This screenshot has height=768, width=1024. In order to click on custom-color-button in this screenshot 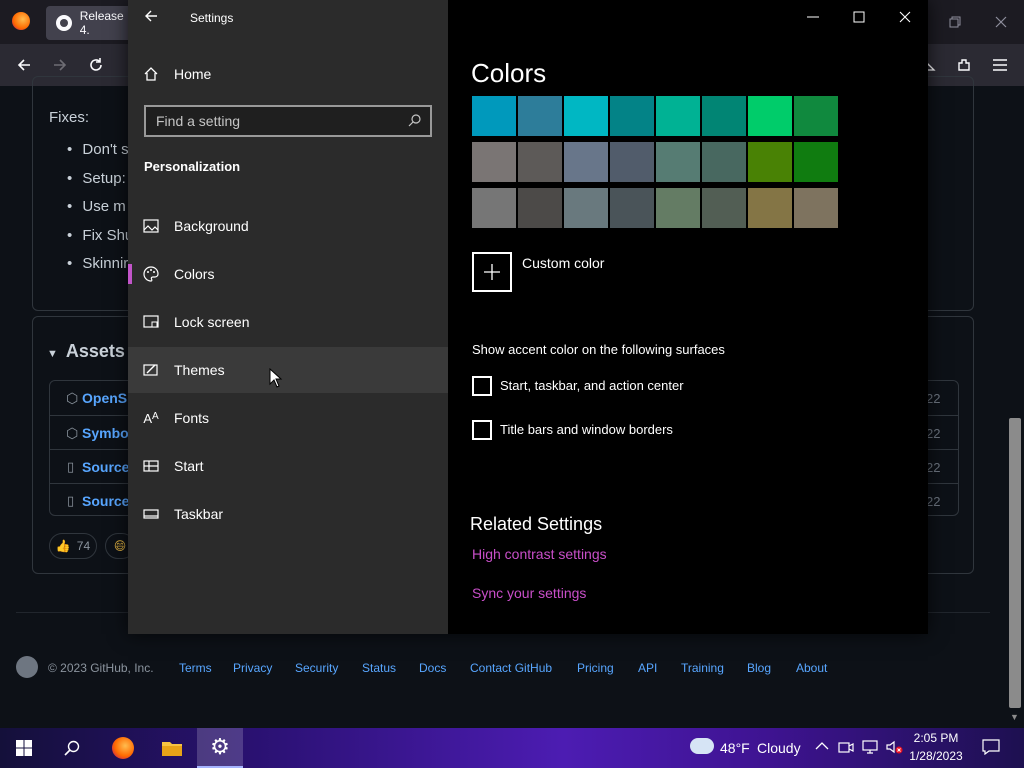, I will do `click(492, 272)`.